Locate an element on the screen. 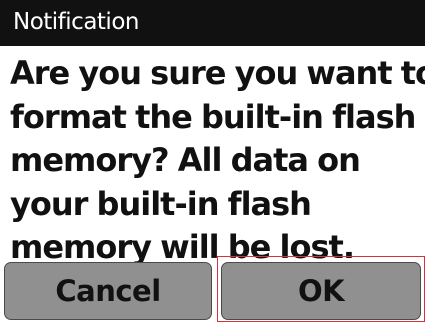 This screenshot has width=425, height=322. message-line: your built-in flash is located at coordinates (161, 203).